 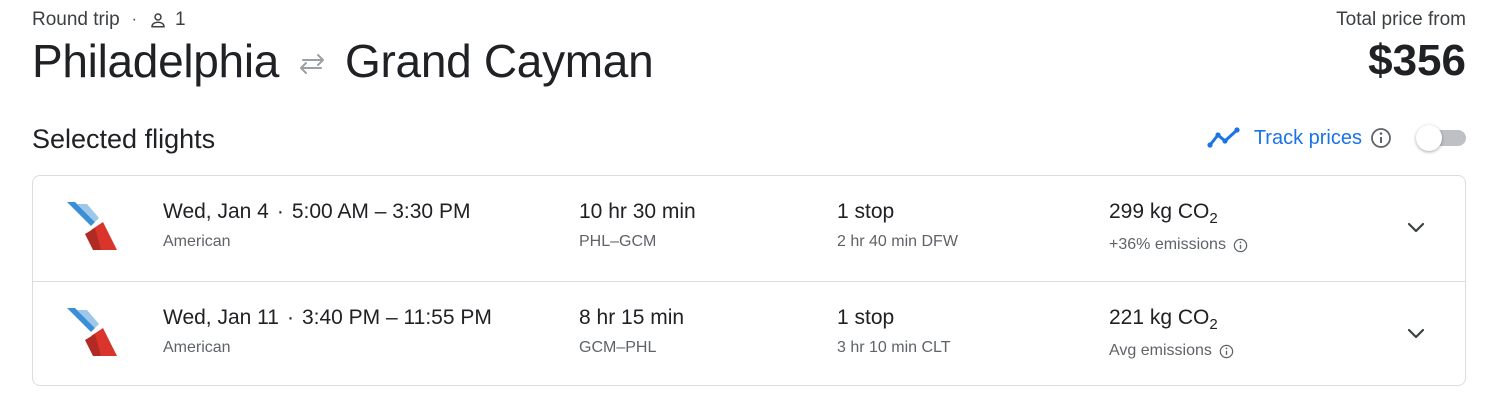 I want to click on flight-times: 5:00 AM – 3:30 PM, so click(x=381, y=211).